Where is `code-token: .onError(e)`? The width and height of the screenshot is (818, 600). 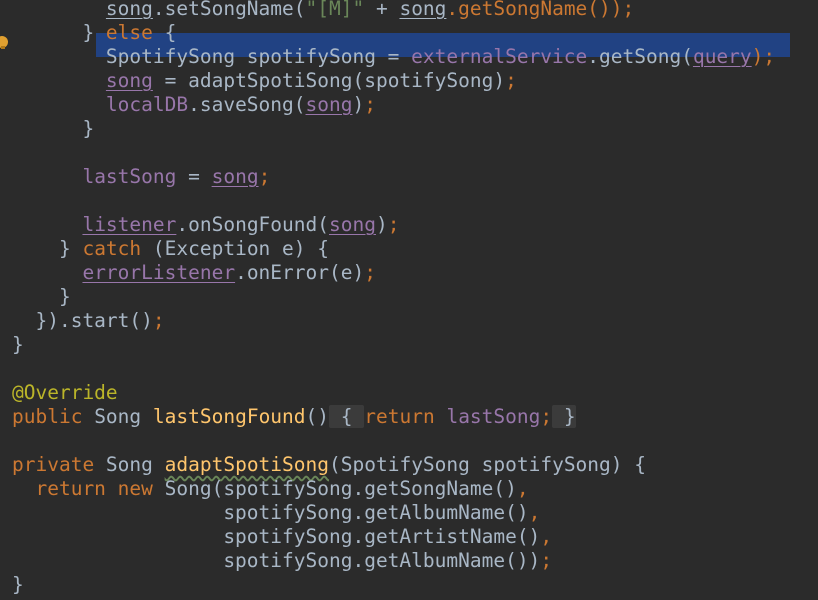
code-token: .onError(e) is located at coordinates (300, 272).